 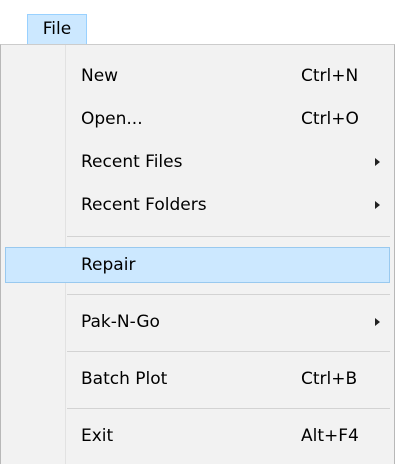 What do you see at coordinates (57, 29) in the screenshot?
I see `file-menu-button: File` at bounding box center [57, 29].